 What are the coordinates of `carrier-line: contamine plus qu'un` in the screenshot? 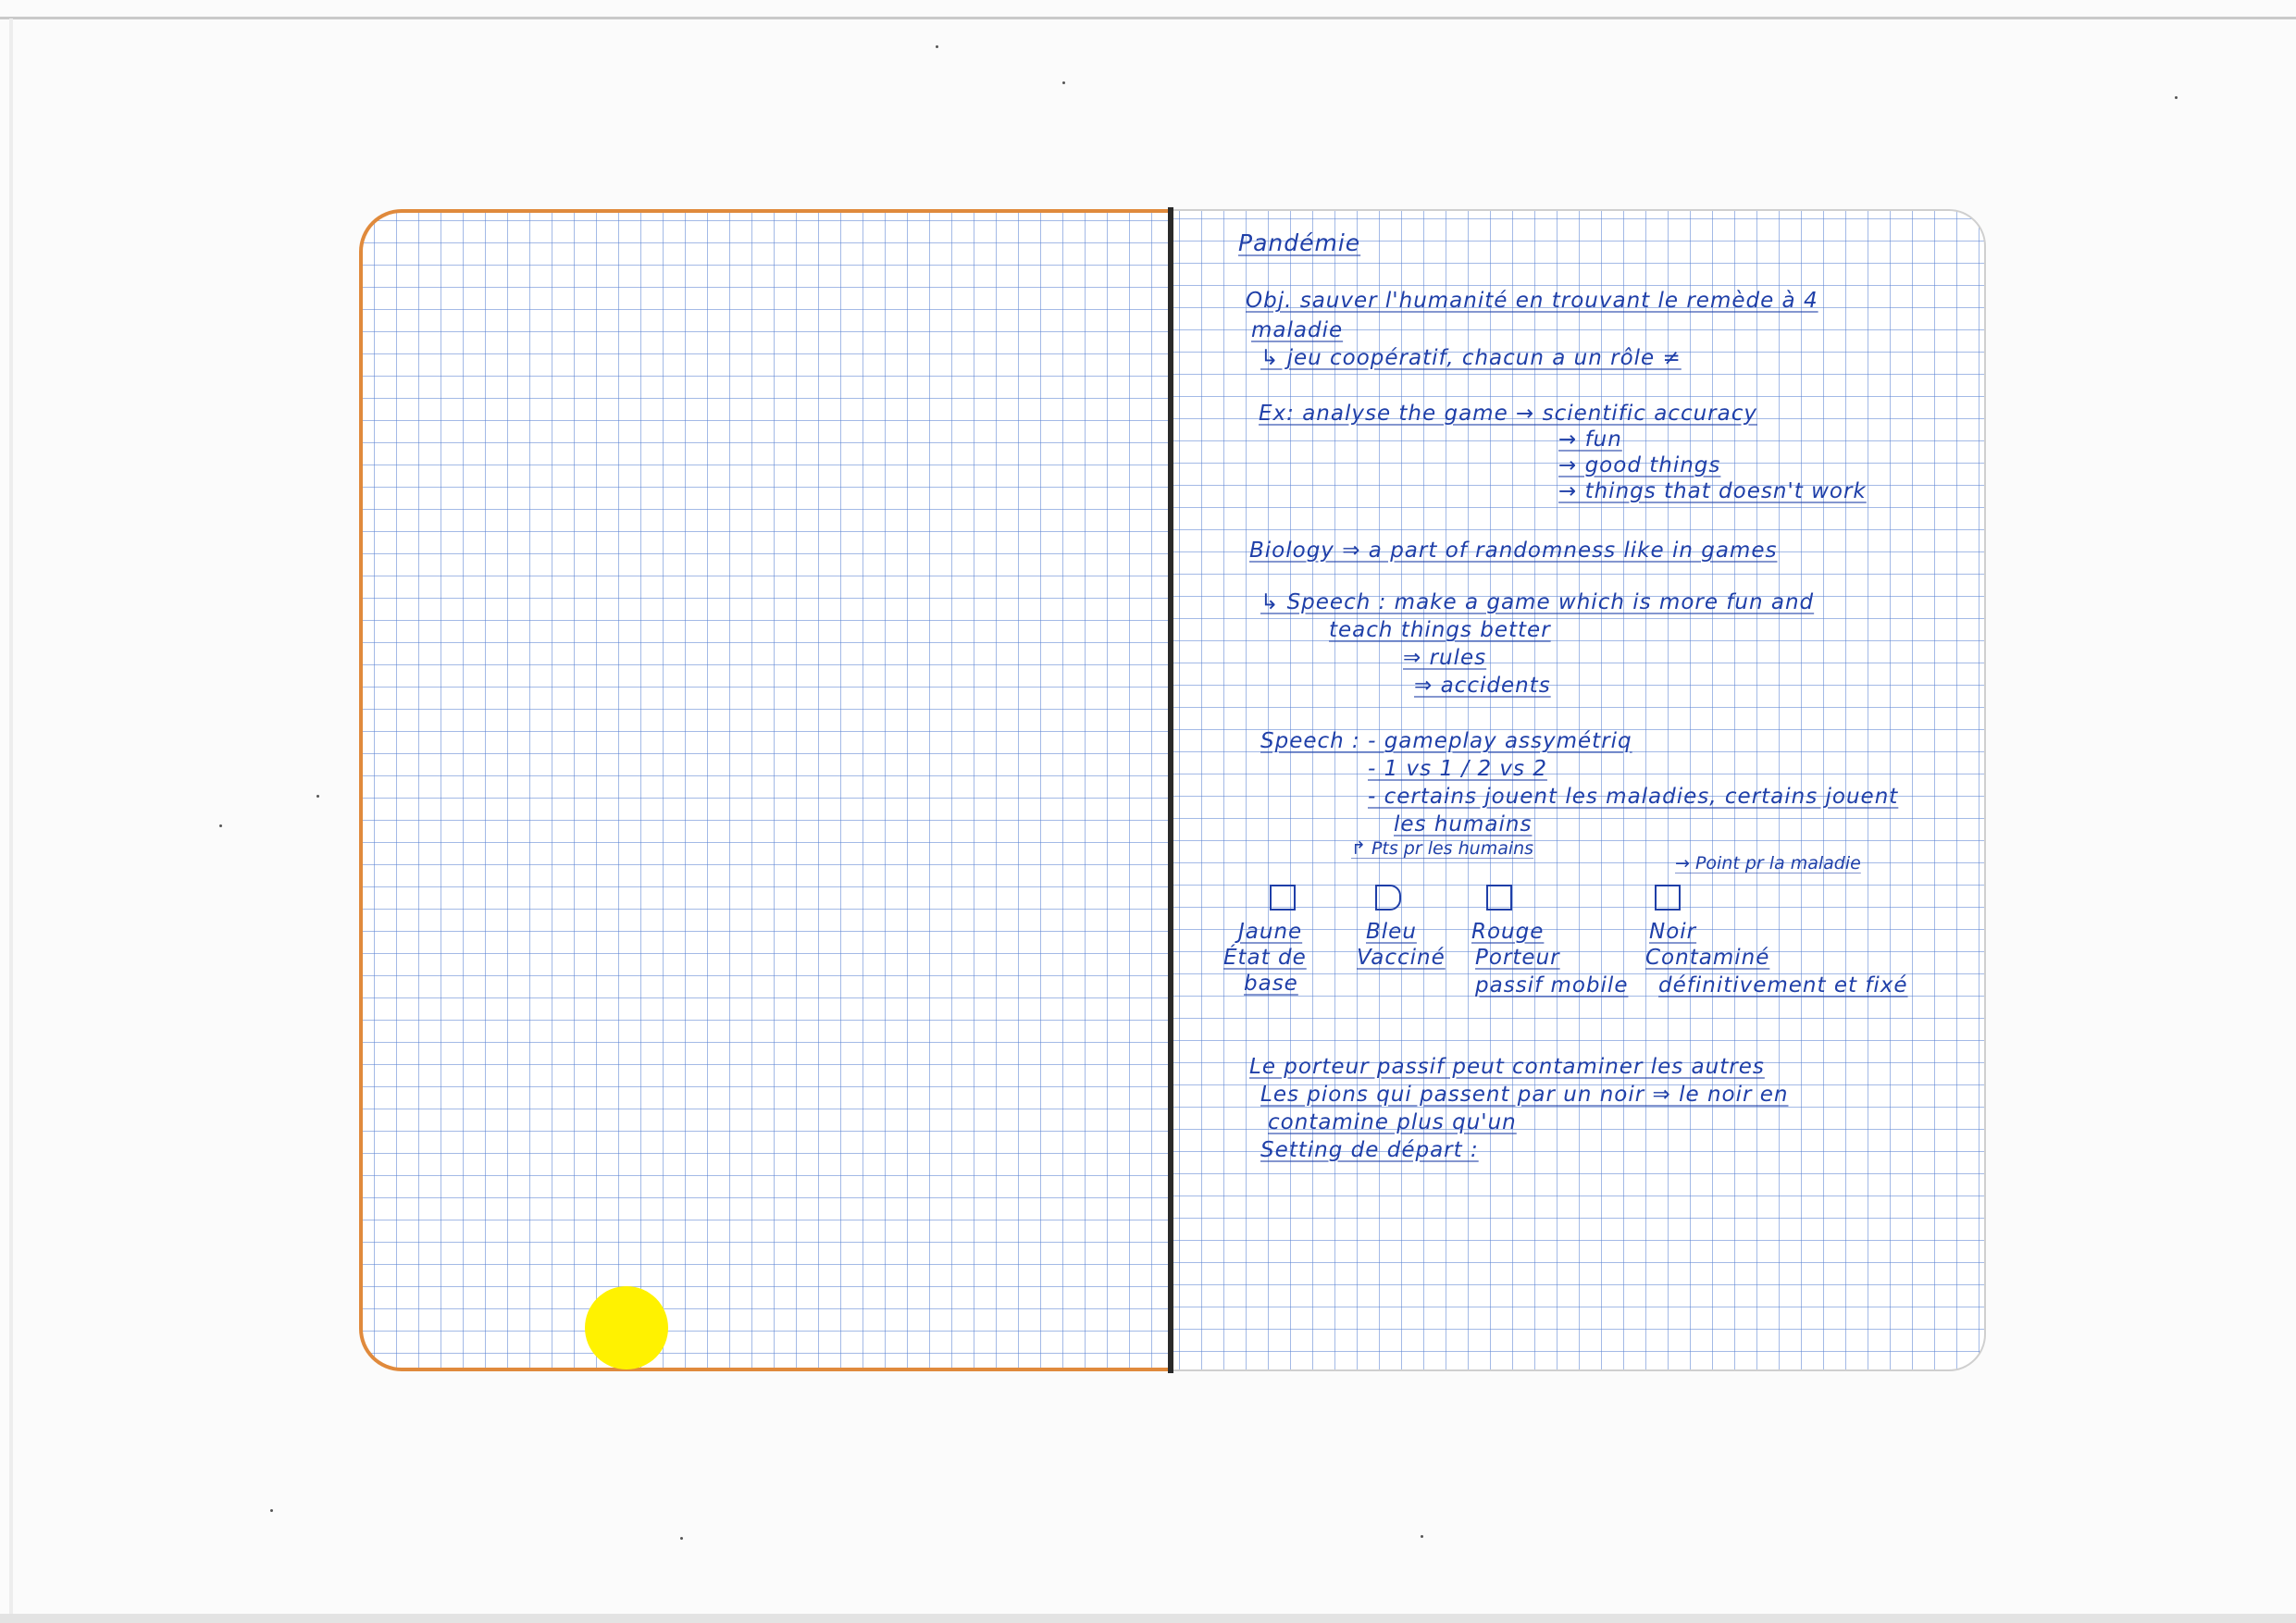 It's located at (1392, 1122).